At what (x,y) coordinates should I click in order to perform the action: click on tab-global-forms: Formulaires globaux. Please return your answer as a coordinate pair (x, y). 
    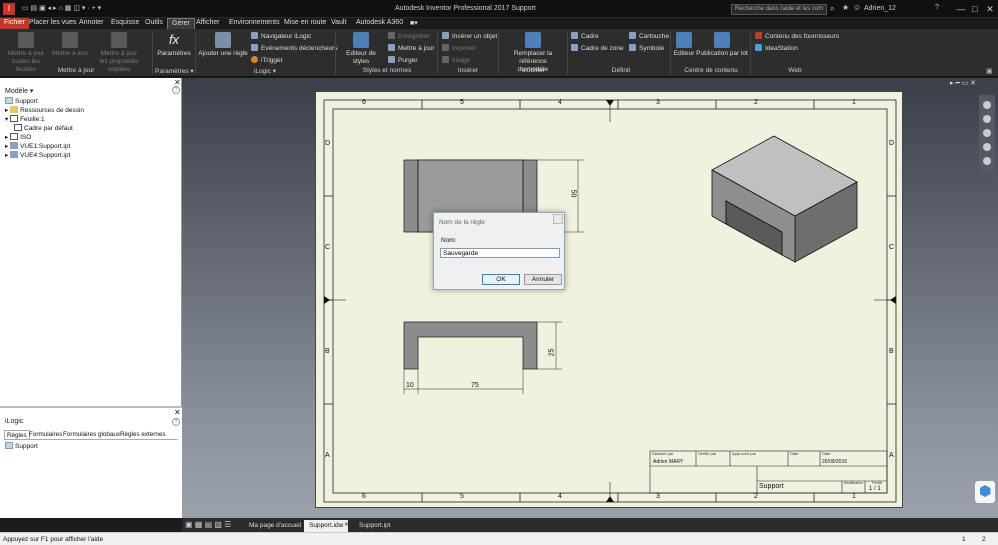
    Looking at the image, I should click on (91, 434).